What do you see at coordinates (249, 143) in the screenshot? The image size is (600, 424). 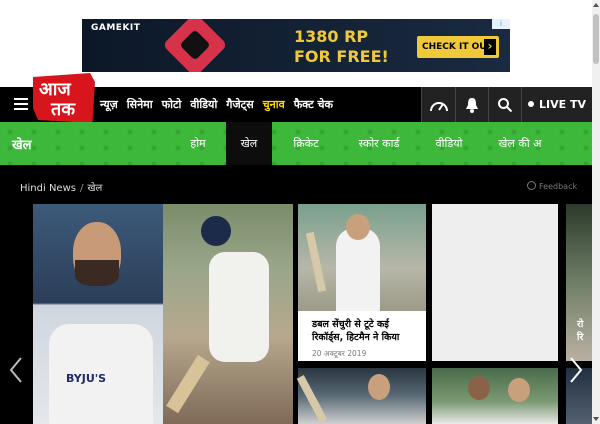 I see `subnav-item-sports: खेल` at bounding box center [249, 143].